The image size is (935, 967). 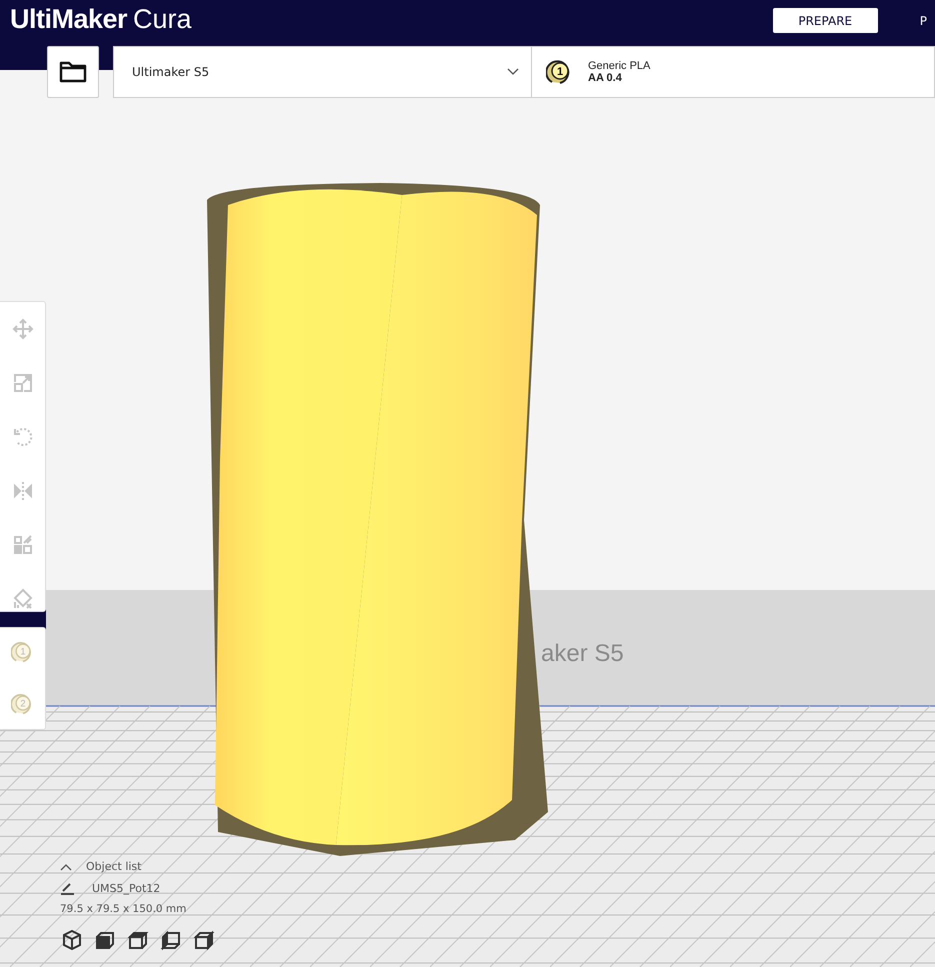 What do you see at coordinates (104, 940) in the screenshot?
I see `front-view-button` at bounding box center [104, 940].